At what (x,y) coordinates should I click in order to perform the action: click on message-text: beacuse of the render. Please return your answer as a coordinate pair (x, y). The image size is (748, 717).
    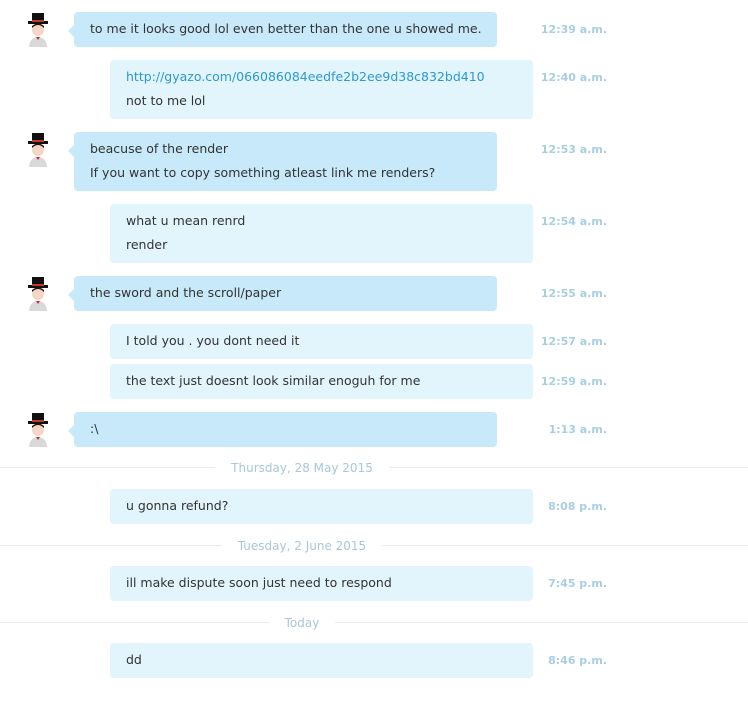
    Looking at the image, I should click on (159, 148).